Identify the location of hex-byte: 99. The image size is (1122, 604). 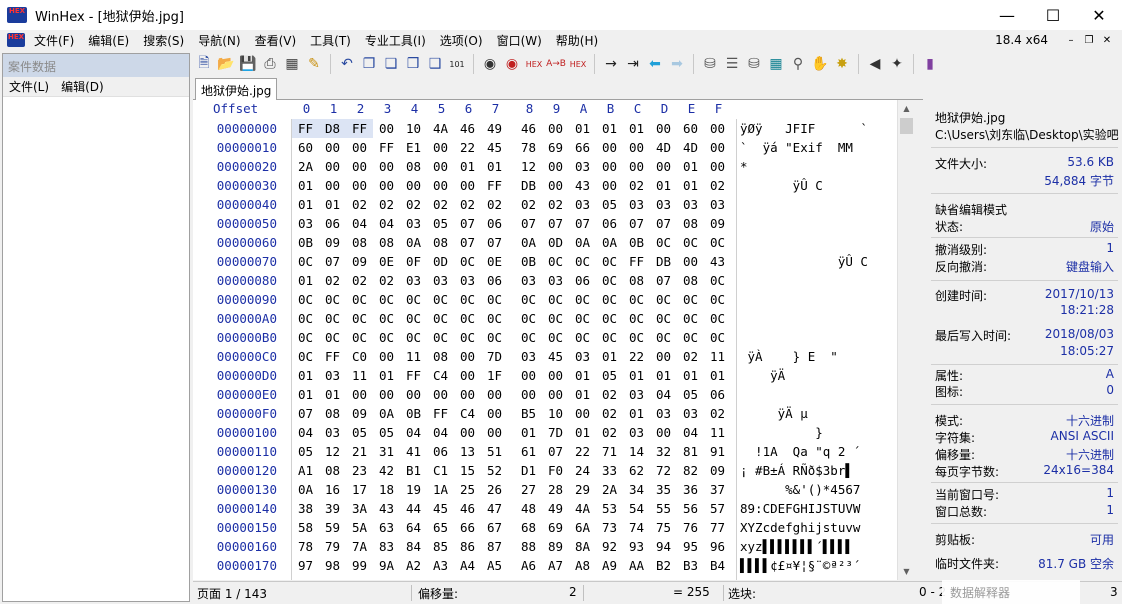
(359, 565).